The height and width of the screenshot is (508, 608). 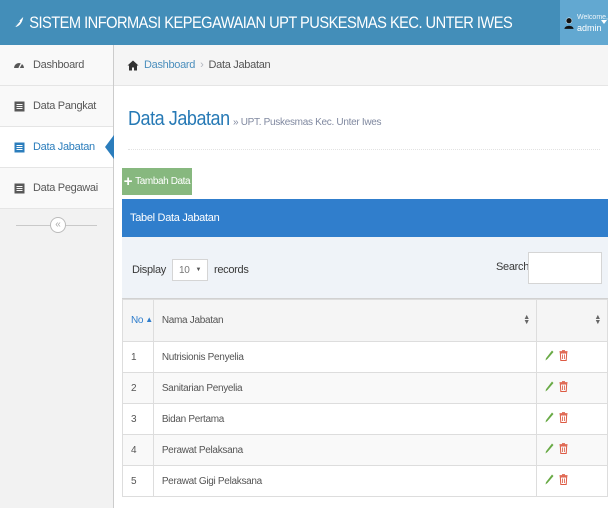 I want to click on search-input, so click(x=565, y=268).